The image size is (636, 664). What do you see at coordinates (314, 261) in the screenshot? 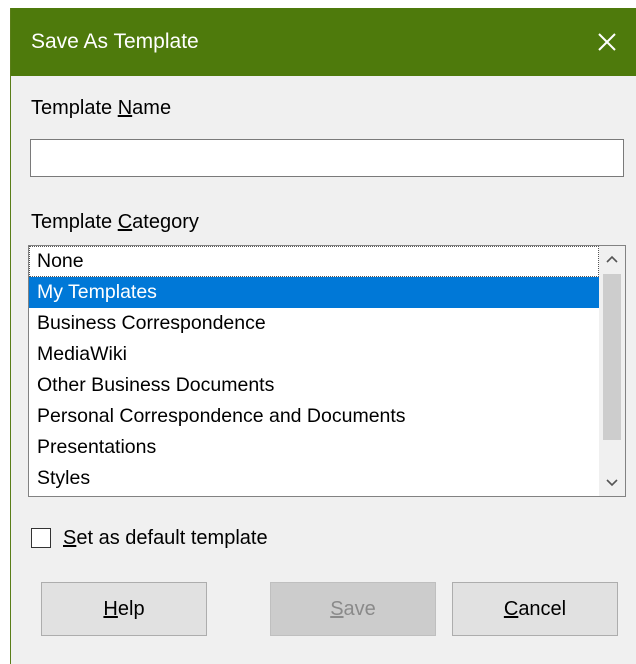
I see `list-item-none: None` at bounding box center [314, 261].